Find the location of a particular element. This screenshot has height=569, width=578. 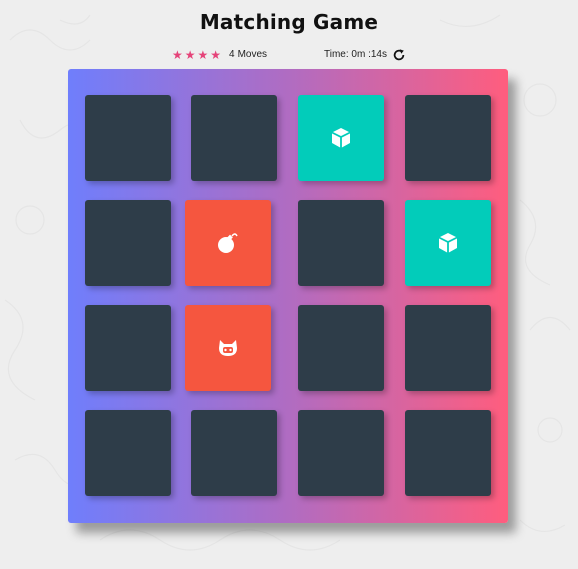

moves-counter: 4 Moves is located at coordinates (249, 54).